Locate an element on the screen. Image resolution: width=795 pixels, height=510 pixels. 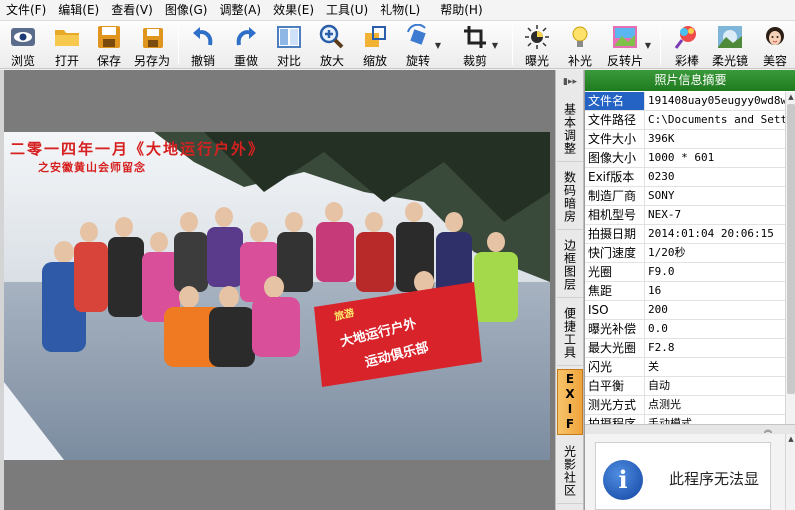
exif-row: 文件名 191408uay05eugyy0wd8ww is located at coordinates (685, 101).